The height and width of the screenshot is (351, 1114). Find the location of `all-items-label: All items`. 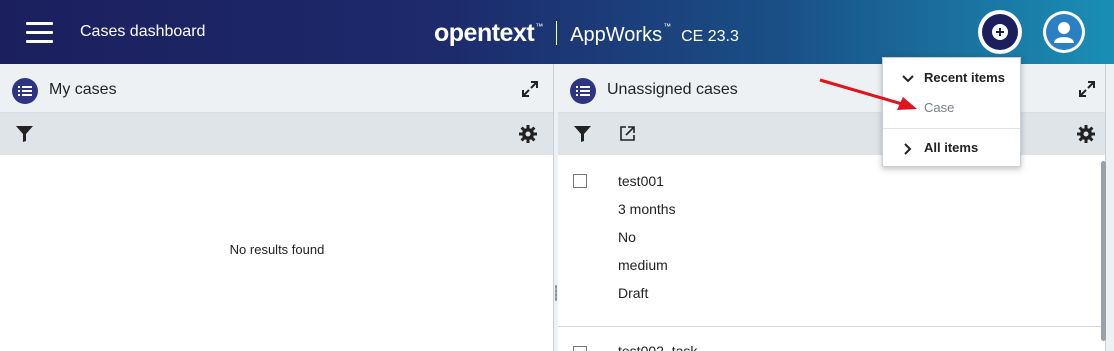

all-items-label: All items is located at coordinates (951, 147).